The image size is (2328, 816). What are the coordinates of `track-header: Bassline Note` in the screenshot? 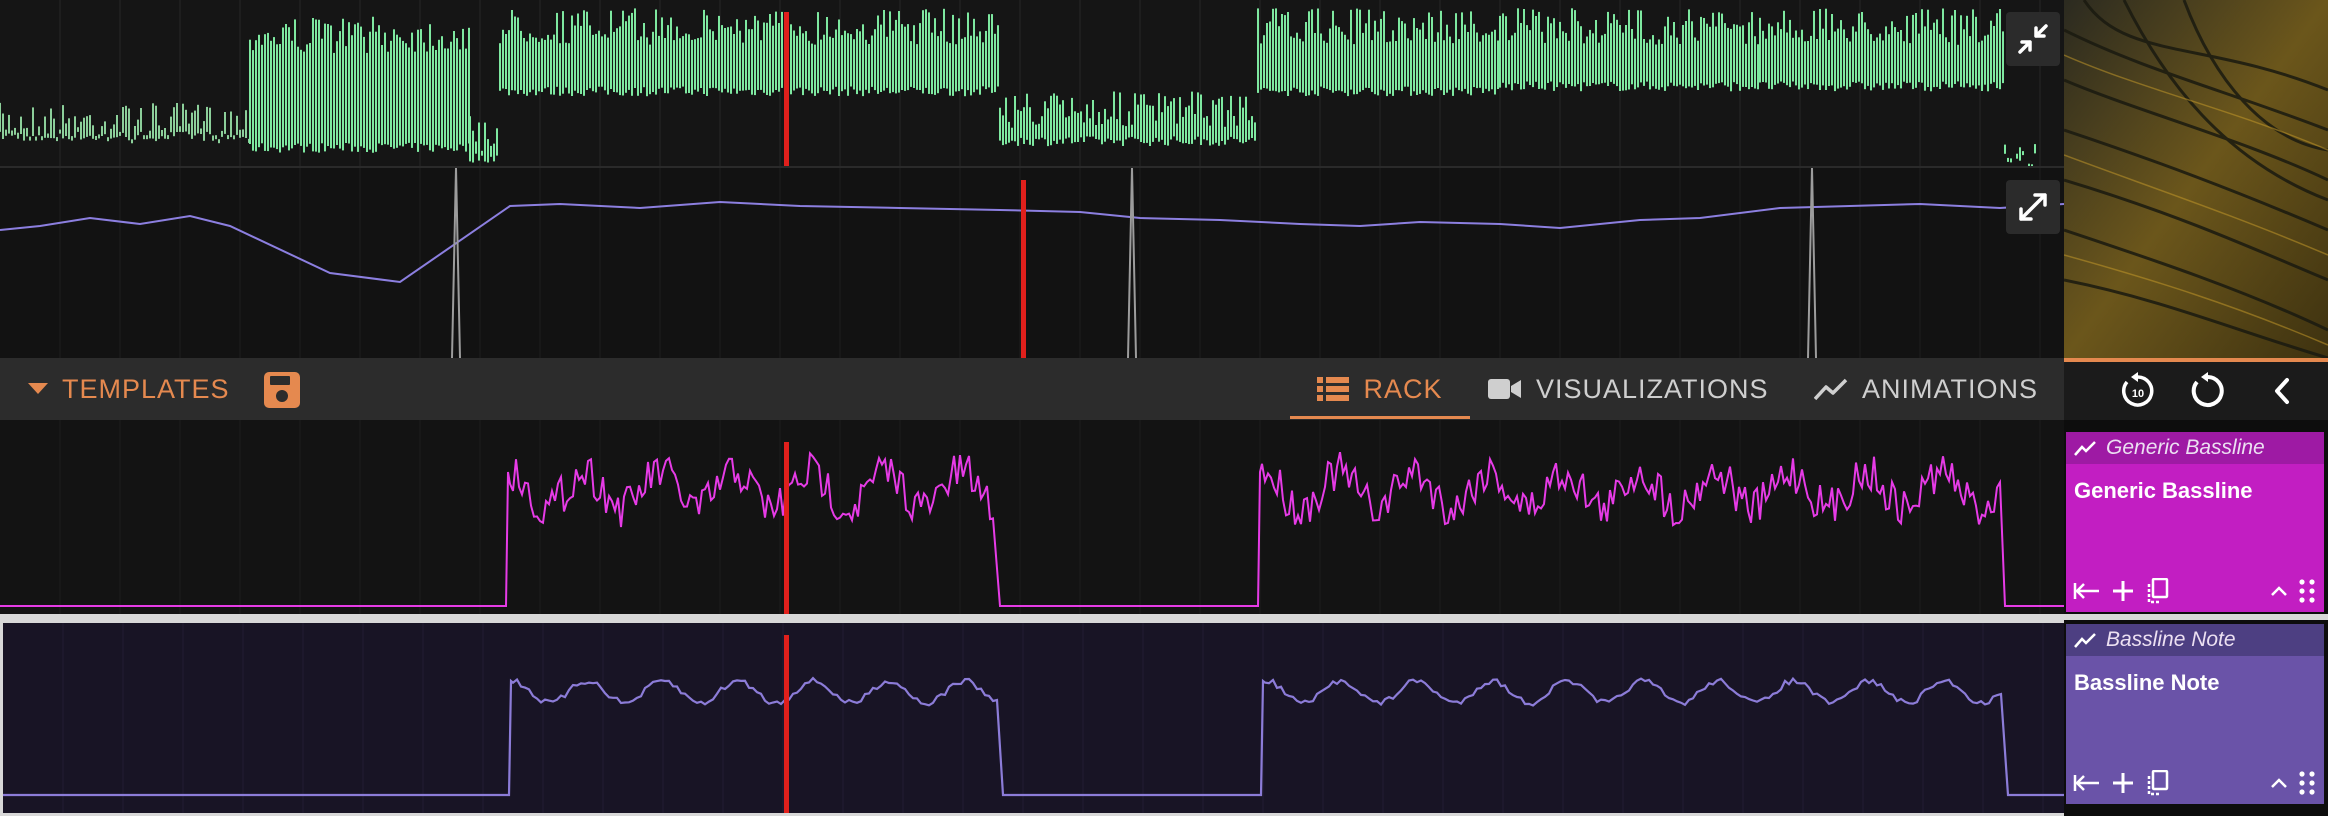 It's located at (2195, 640).